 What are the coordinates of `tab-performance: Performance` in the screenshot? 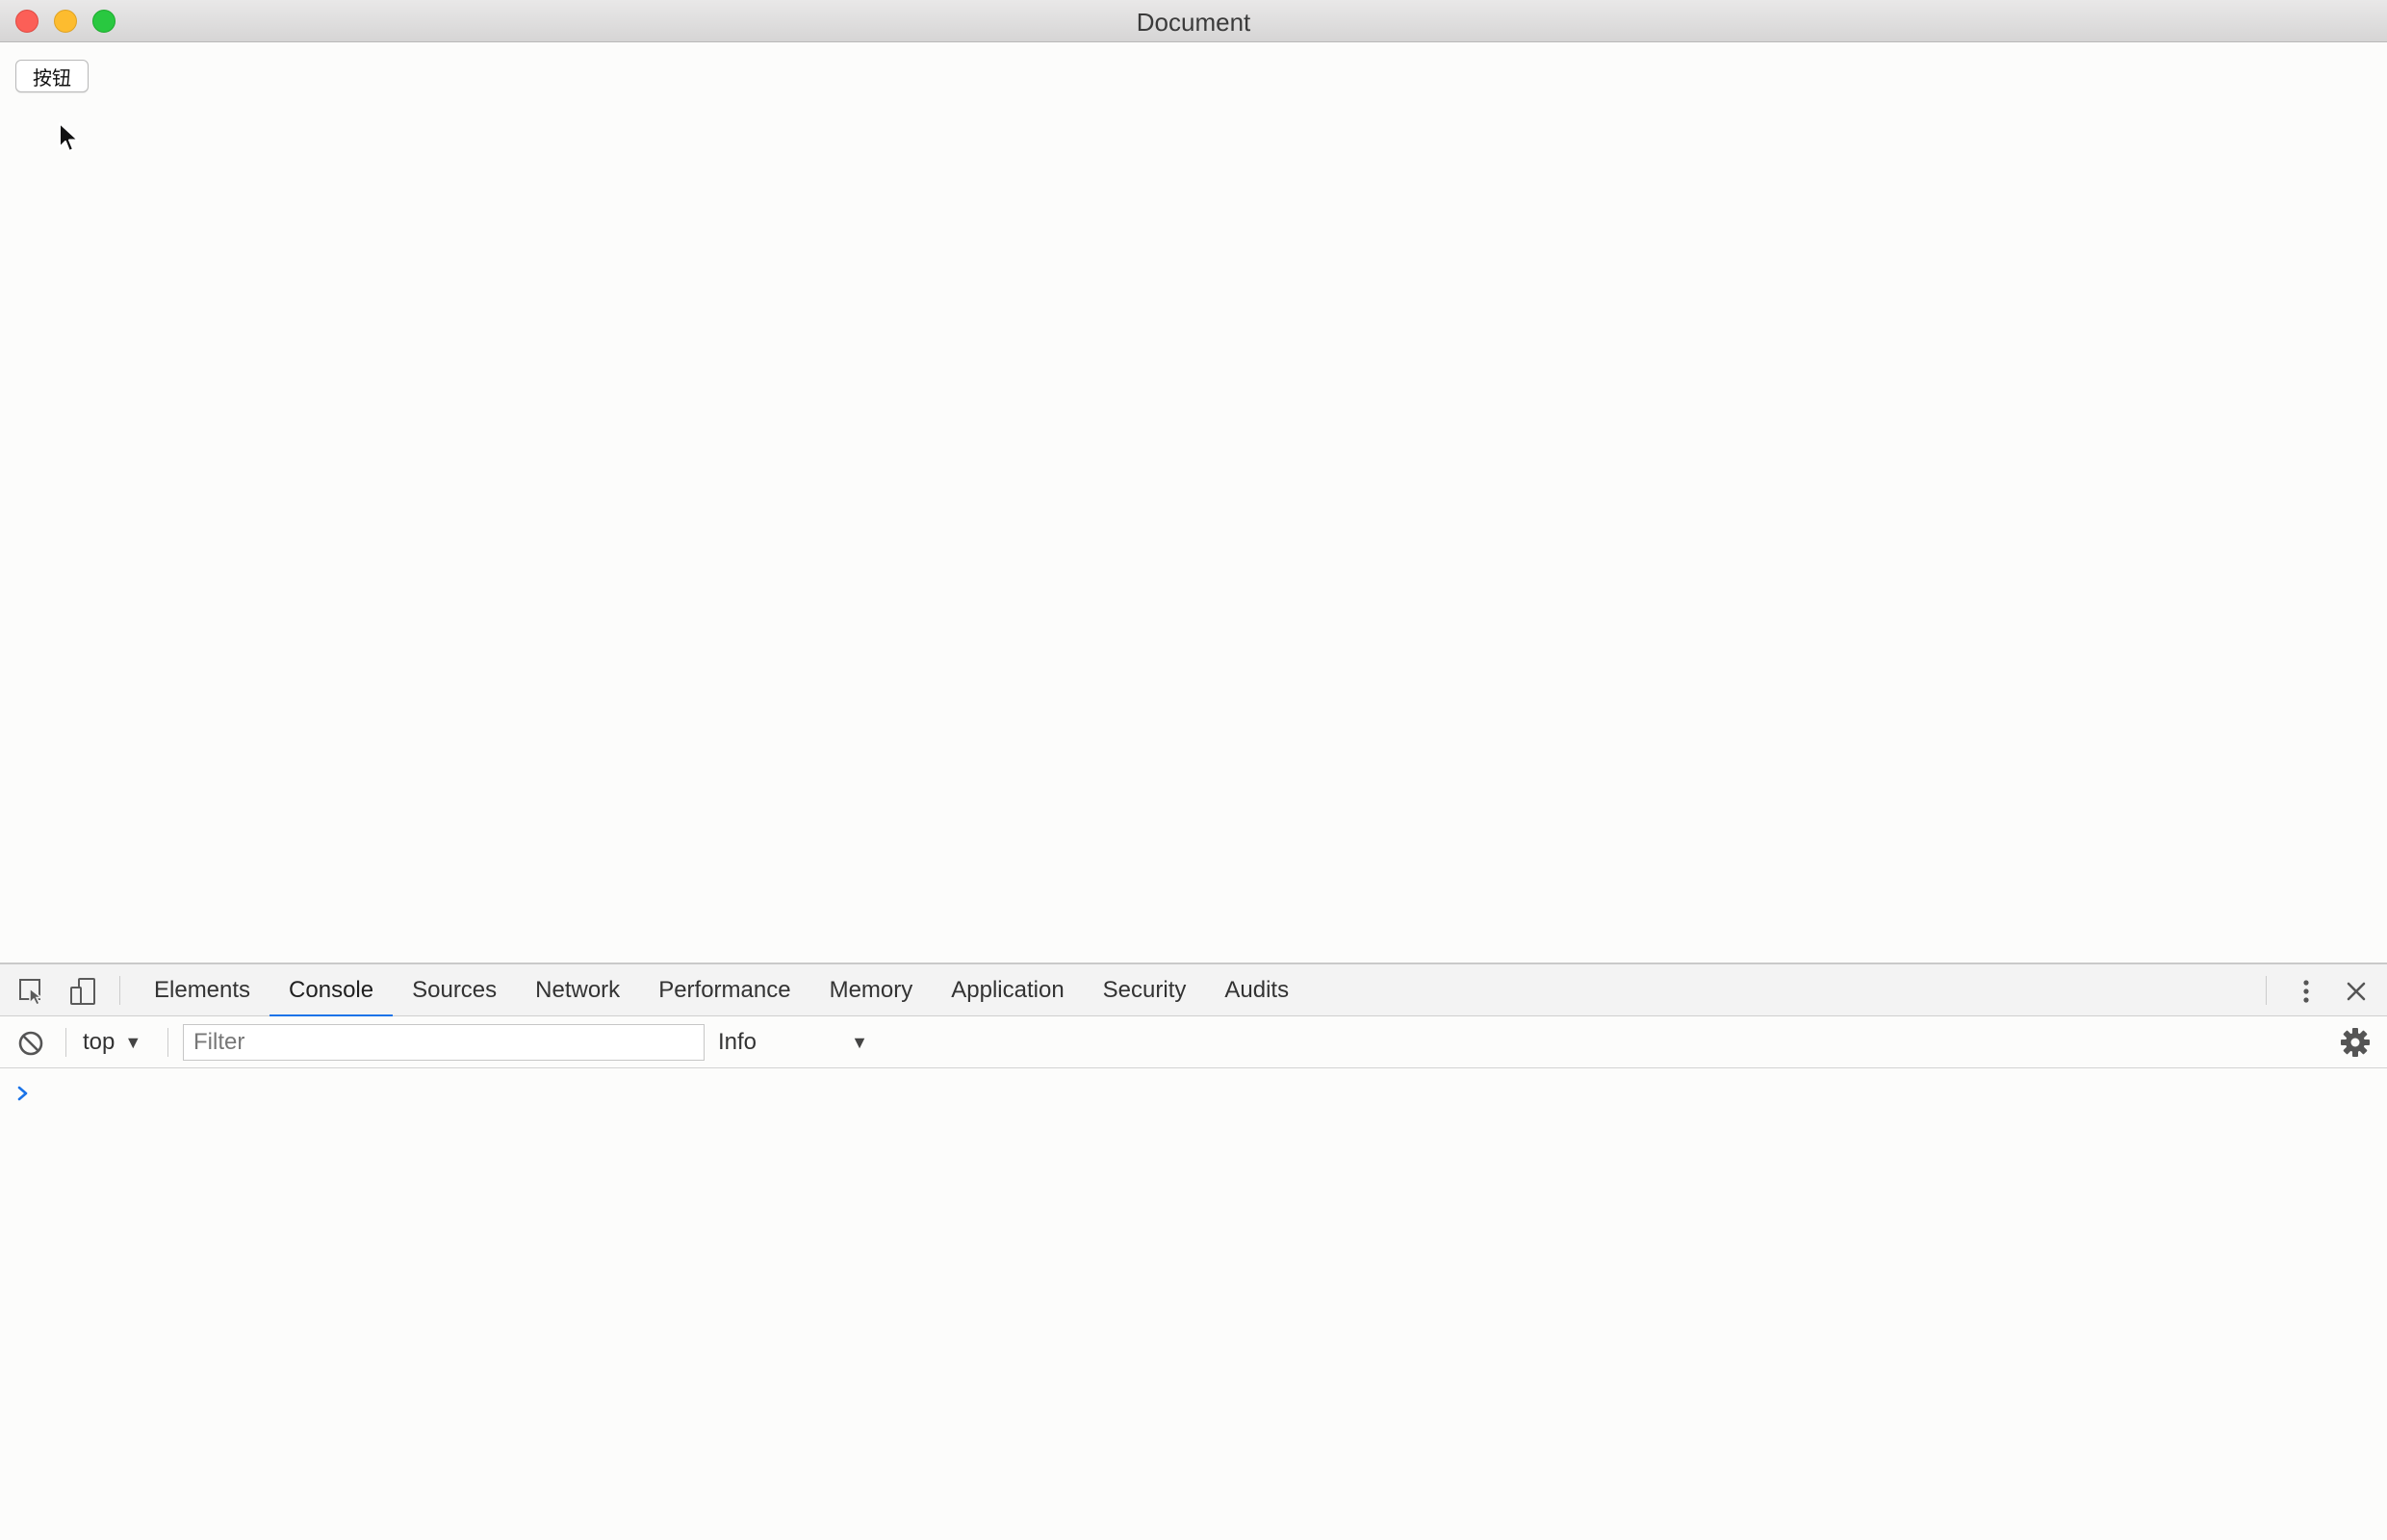 It's located at (724, 990).